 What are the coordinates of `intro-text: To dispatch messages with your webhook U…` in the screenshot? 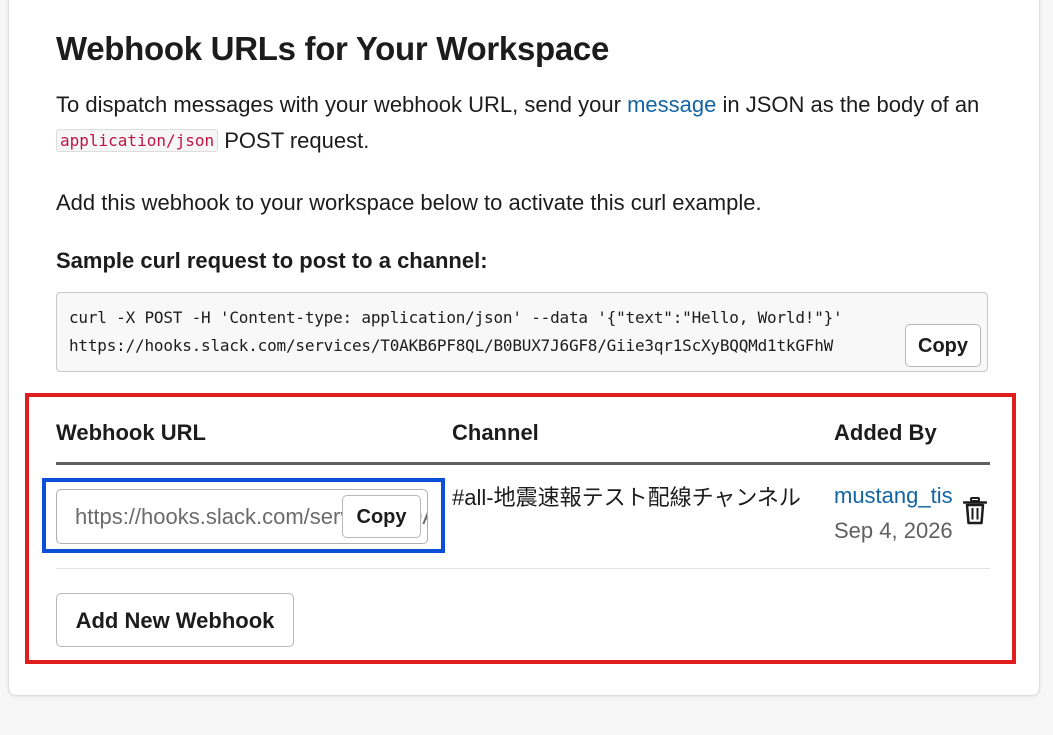 It's located at (521, 123).